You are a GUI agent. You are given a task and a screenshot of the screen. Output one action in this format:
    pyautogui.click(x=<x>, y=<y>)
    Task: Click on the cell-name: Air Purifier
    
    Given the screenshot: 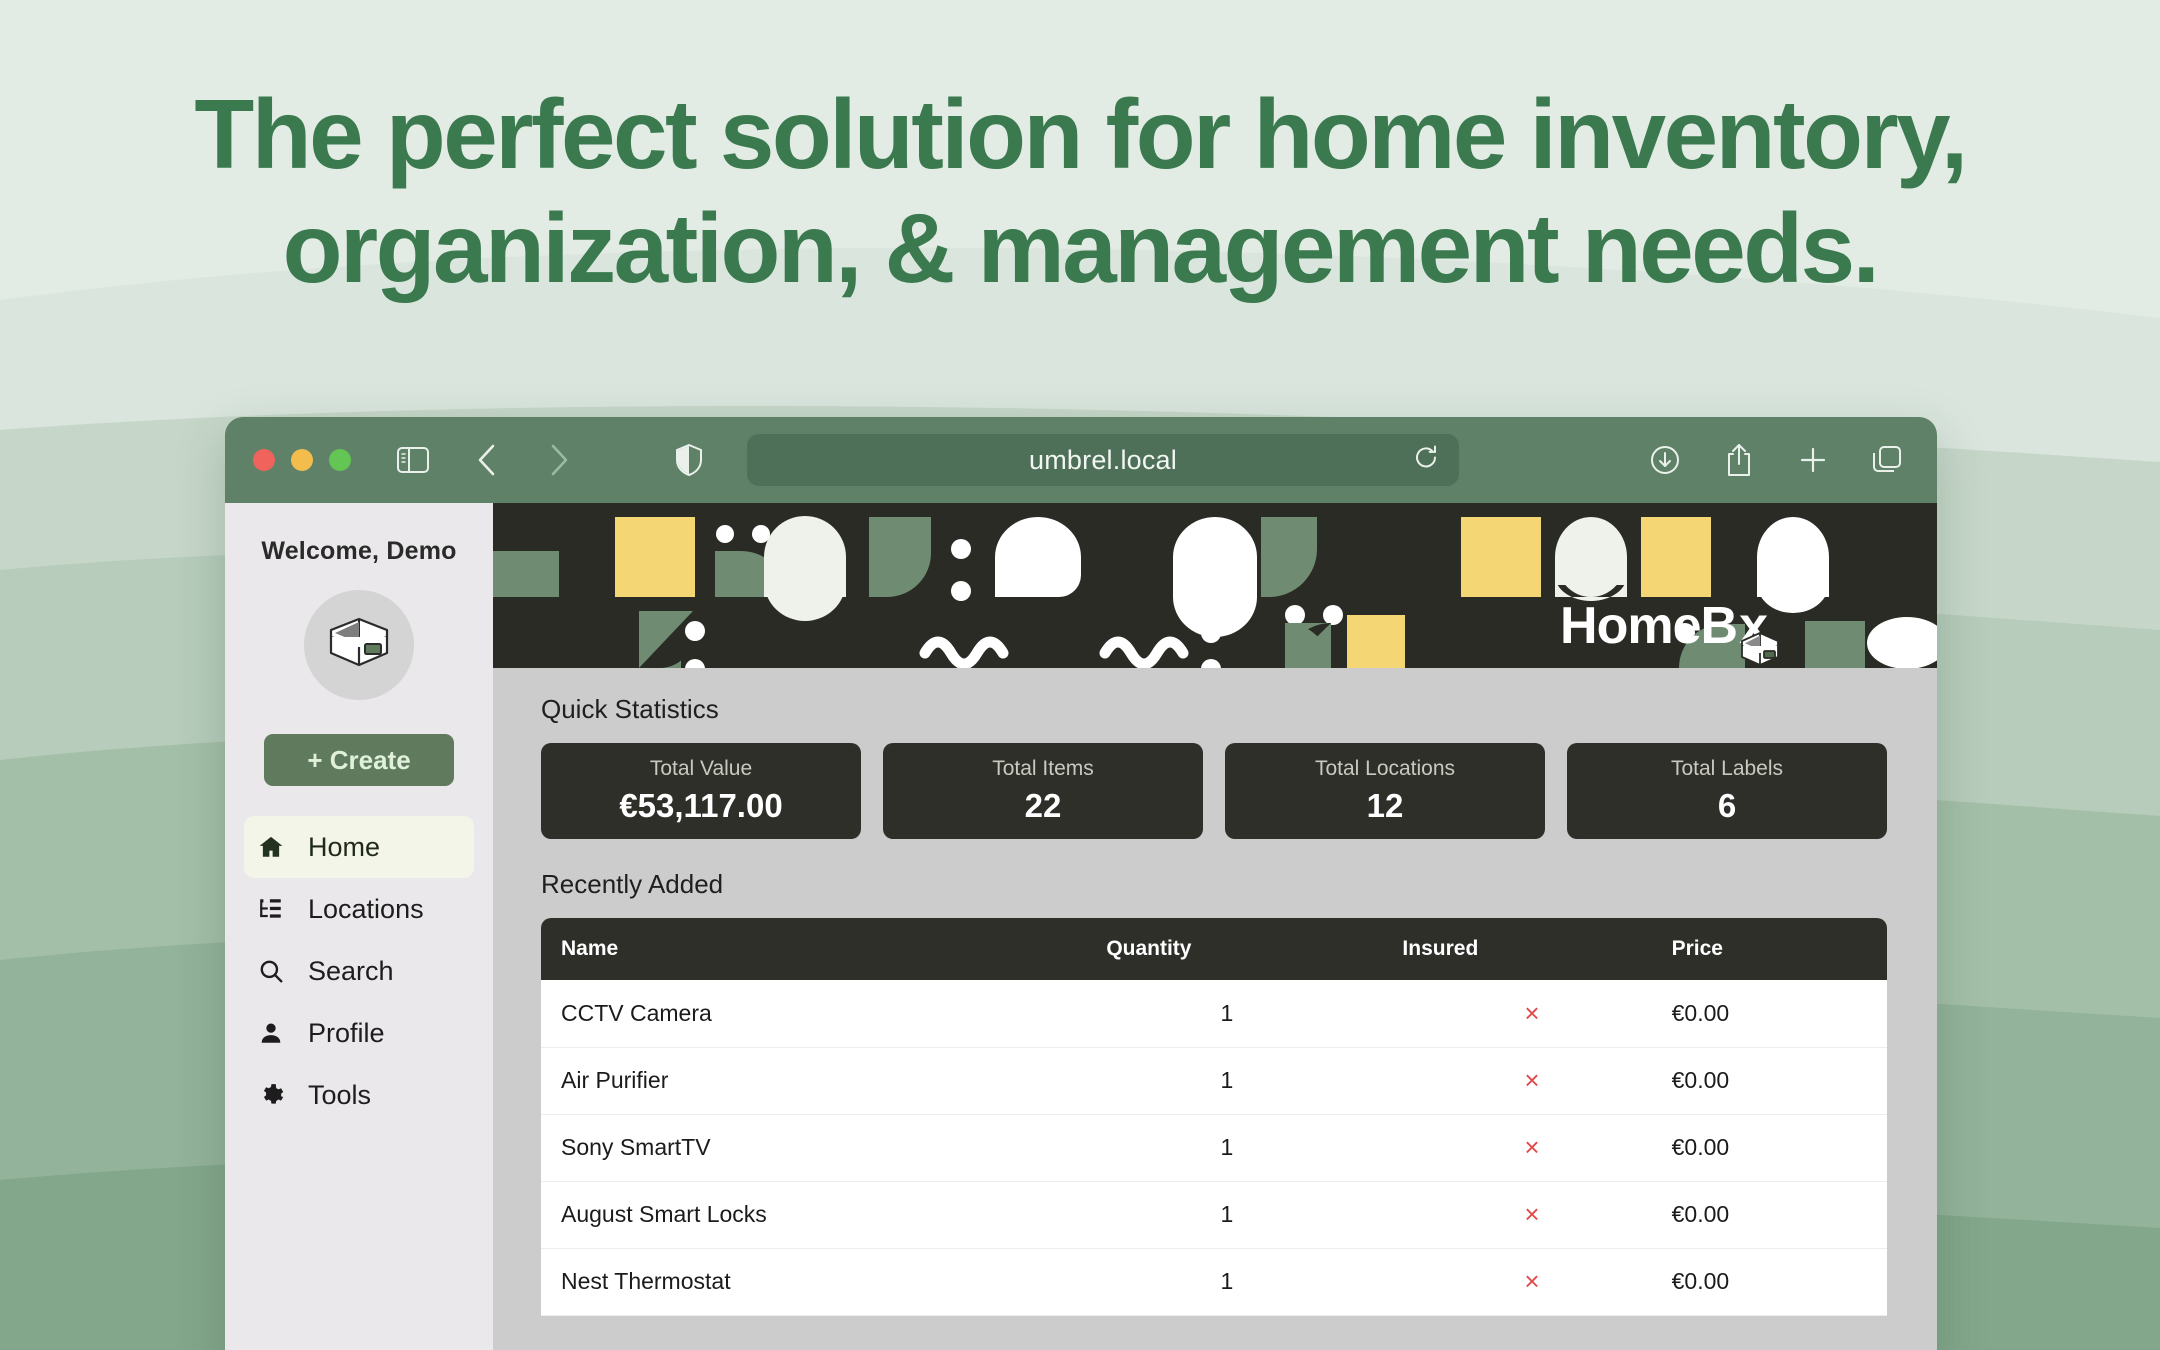 What is the action you would take?
    pyautogui.click(x=615, y=1080)
    